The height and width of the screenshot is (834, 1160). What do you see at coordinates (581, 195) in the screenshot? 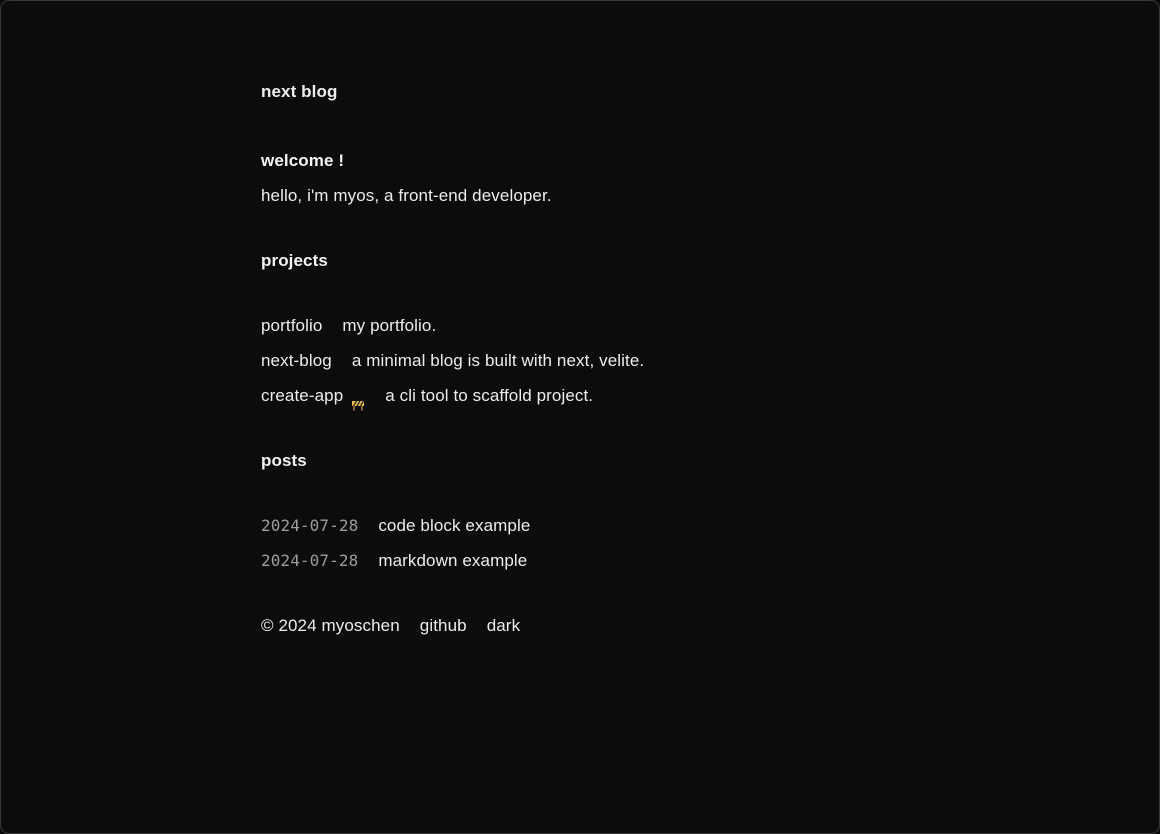
I see `welcome-intro: hello, i'm myos, a front-end developer.` at bounding box center [581, 195].